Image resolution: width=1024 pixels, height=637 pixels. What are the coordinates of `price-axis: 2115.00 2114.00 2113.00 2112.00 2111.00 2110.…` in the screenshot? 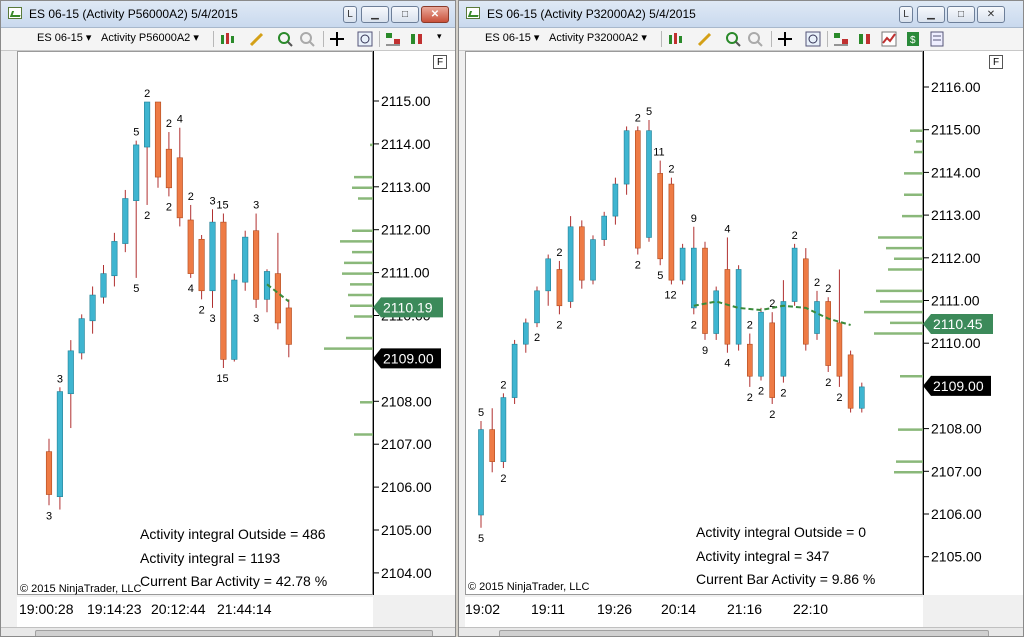 It's located at (414, 323).